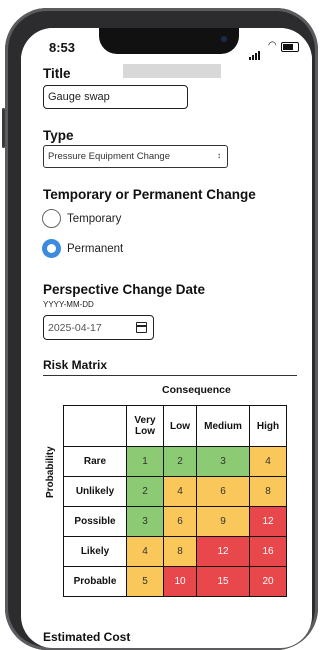  Describe the element at coordinates (223, 426) in the screenshot. I see `column-header: Medium` at that location.